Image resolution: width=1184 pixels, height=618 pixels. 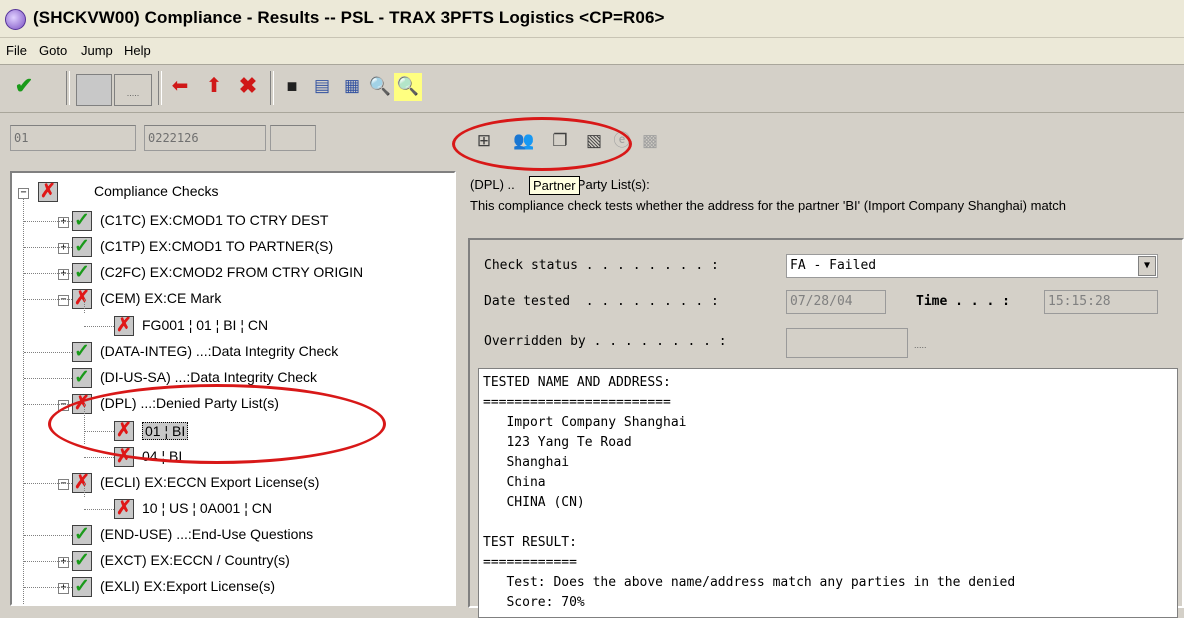 What do you see at coordinates (232, 457) in the screenshot?
I see `tree-item: ✗ 04 ¦ BI` at bounding box center [232, 457].